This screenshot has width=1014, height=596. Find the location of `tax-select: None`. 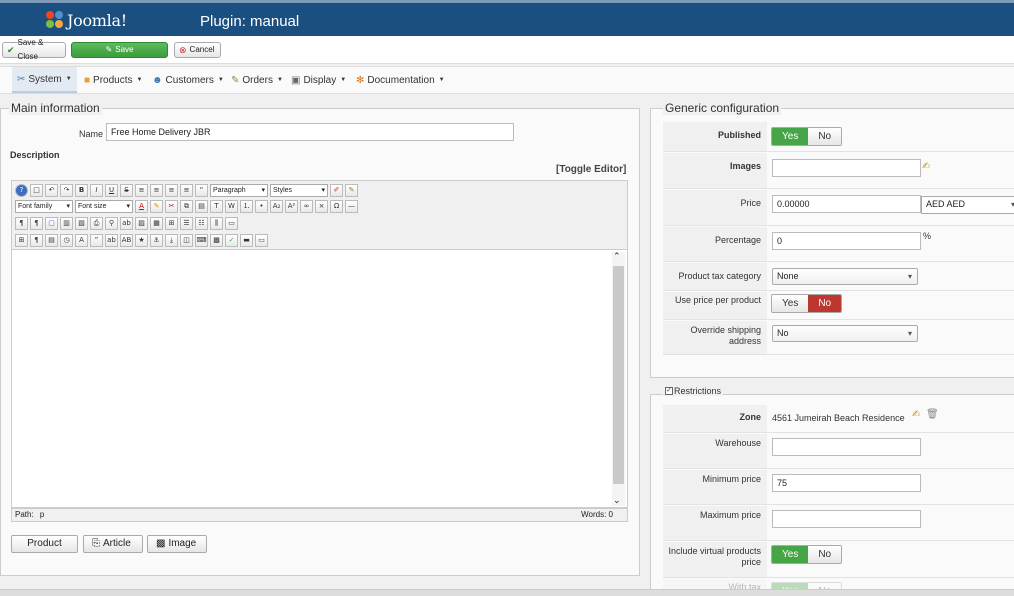

tax-select: None is located at coordinates (845, 276).